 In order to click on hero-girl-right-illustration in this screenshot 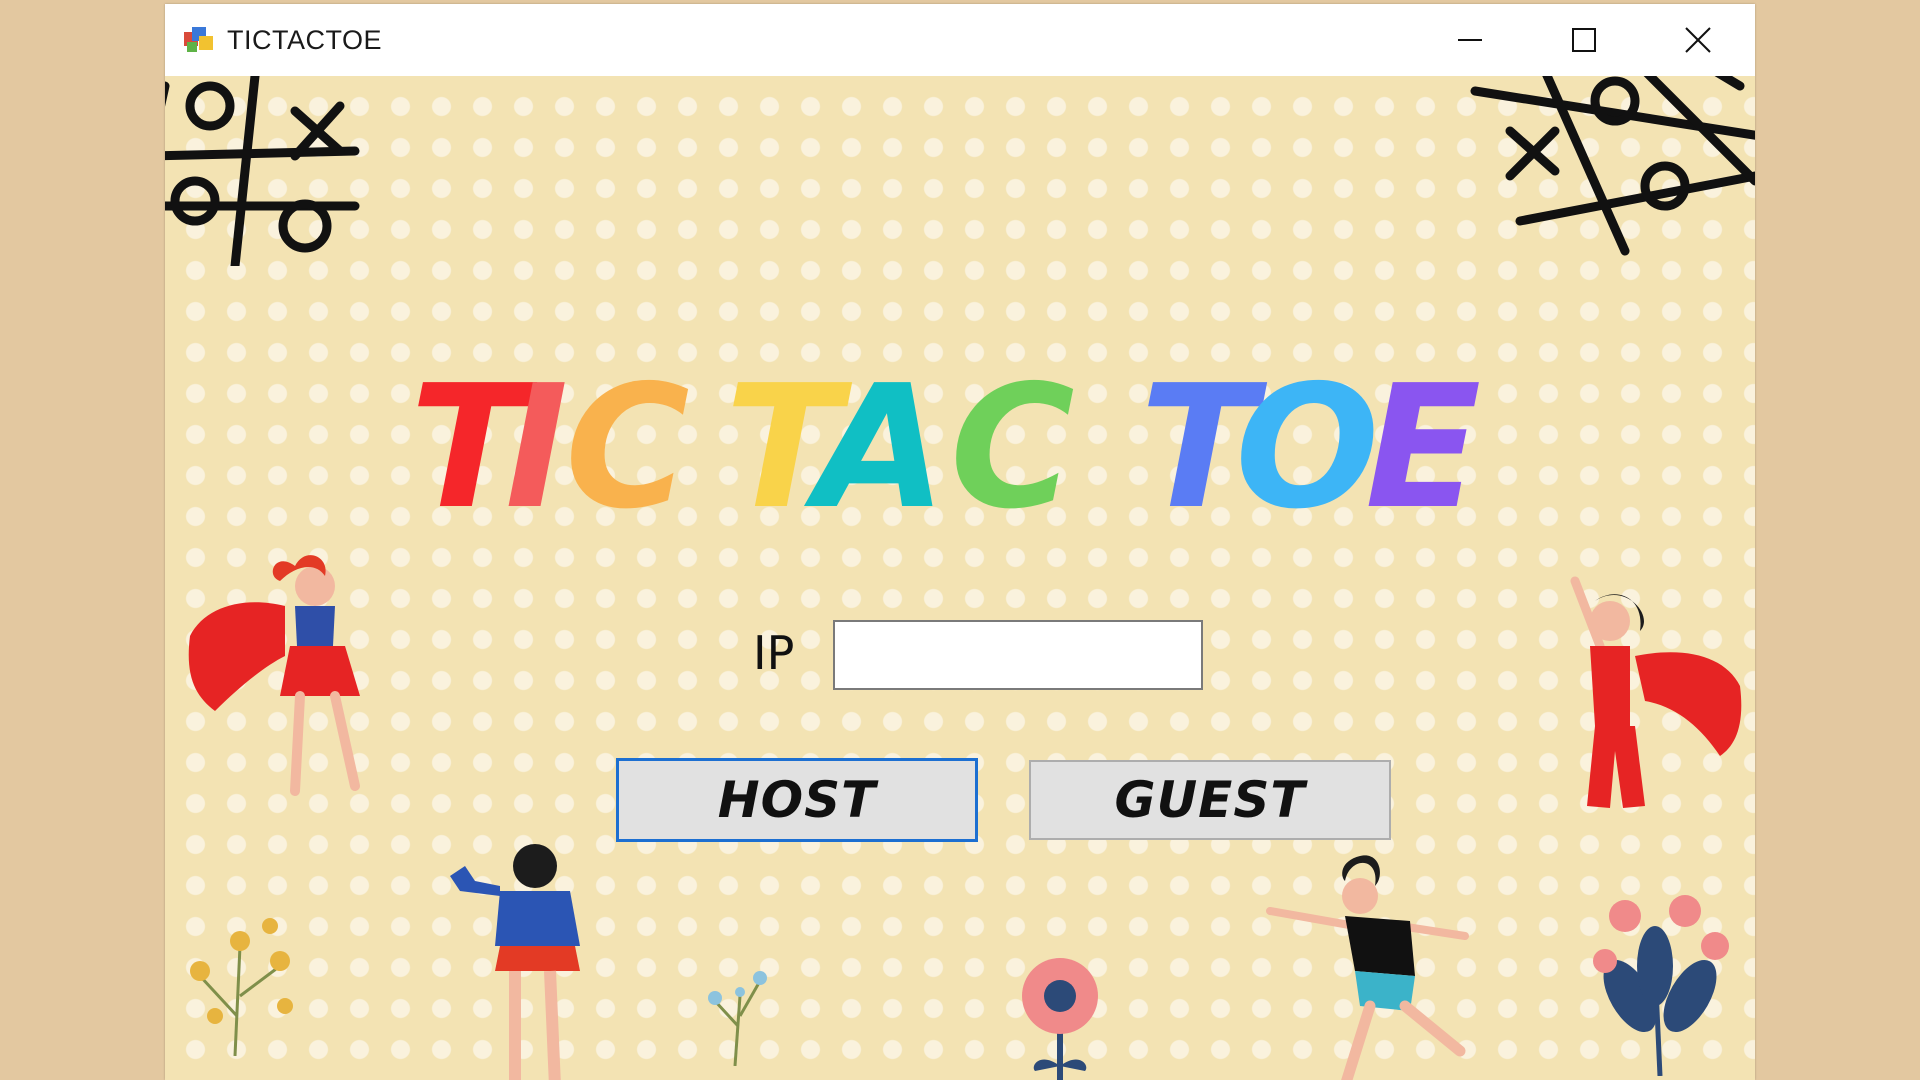, I will do `click(1656, 692)`.